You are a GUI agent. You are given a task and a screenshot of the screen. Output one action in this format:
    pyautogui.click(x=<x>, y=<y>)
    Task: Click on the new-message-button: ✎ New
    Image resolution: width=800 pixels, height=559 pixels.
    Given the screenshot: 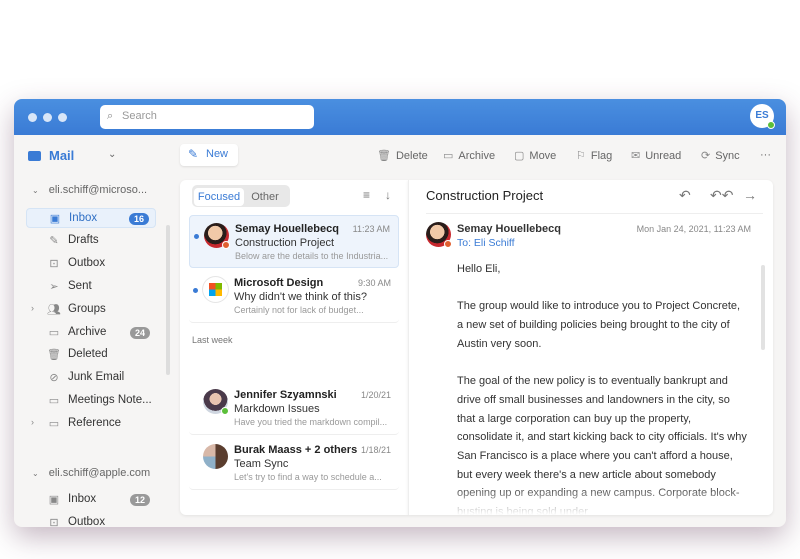 What is the action you would take?
    pyautogui.click(x=209, y=155)
    